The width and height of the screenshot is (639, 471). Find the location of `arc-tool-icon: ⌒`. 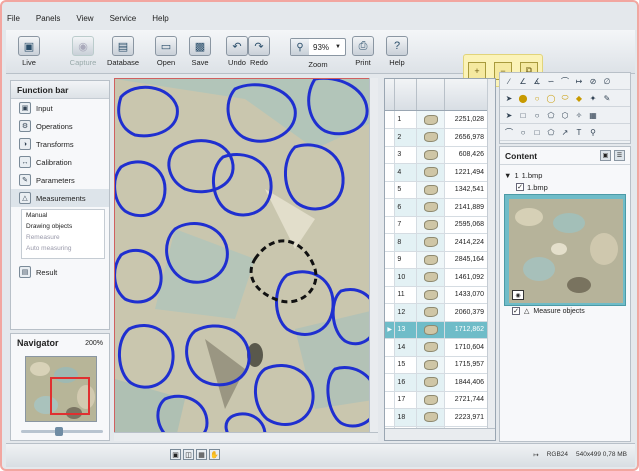

arc-tool-icon: ⌒ is located at coordinates (565, 81).